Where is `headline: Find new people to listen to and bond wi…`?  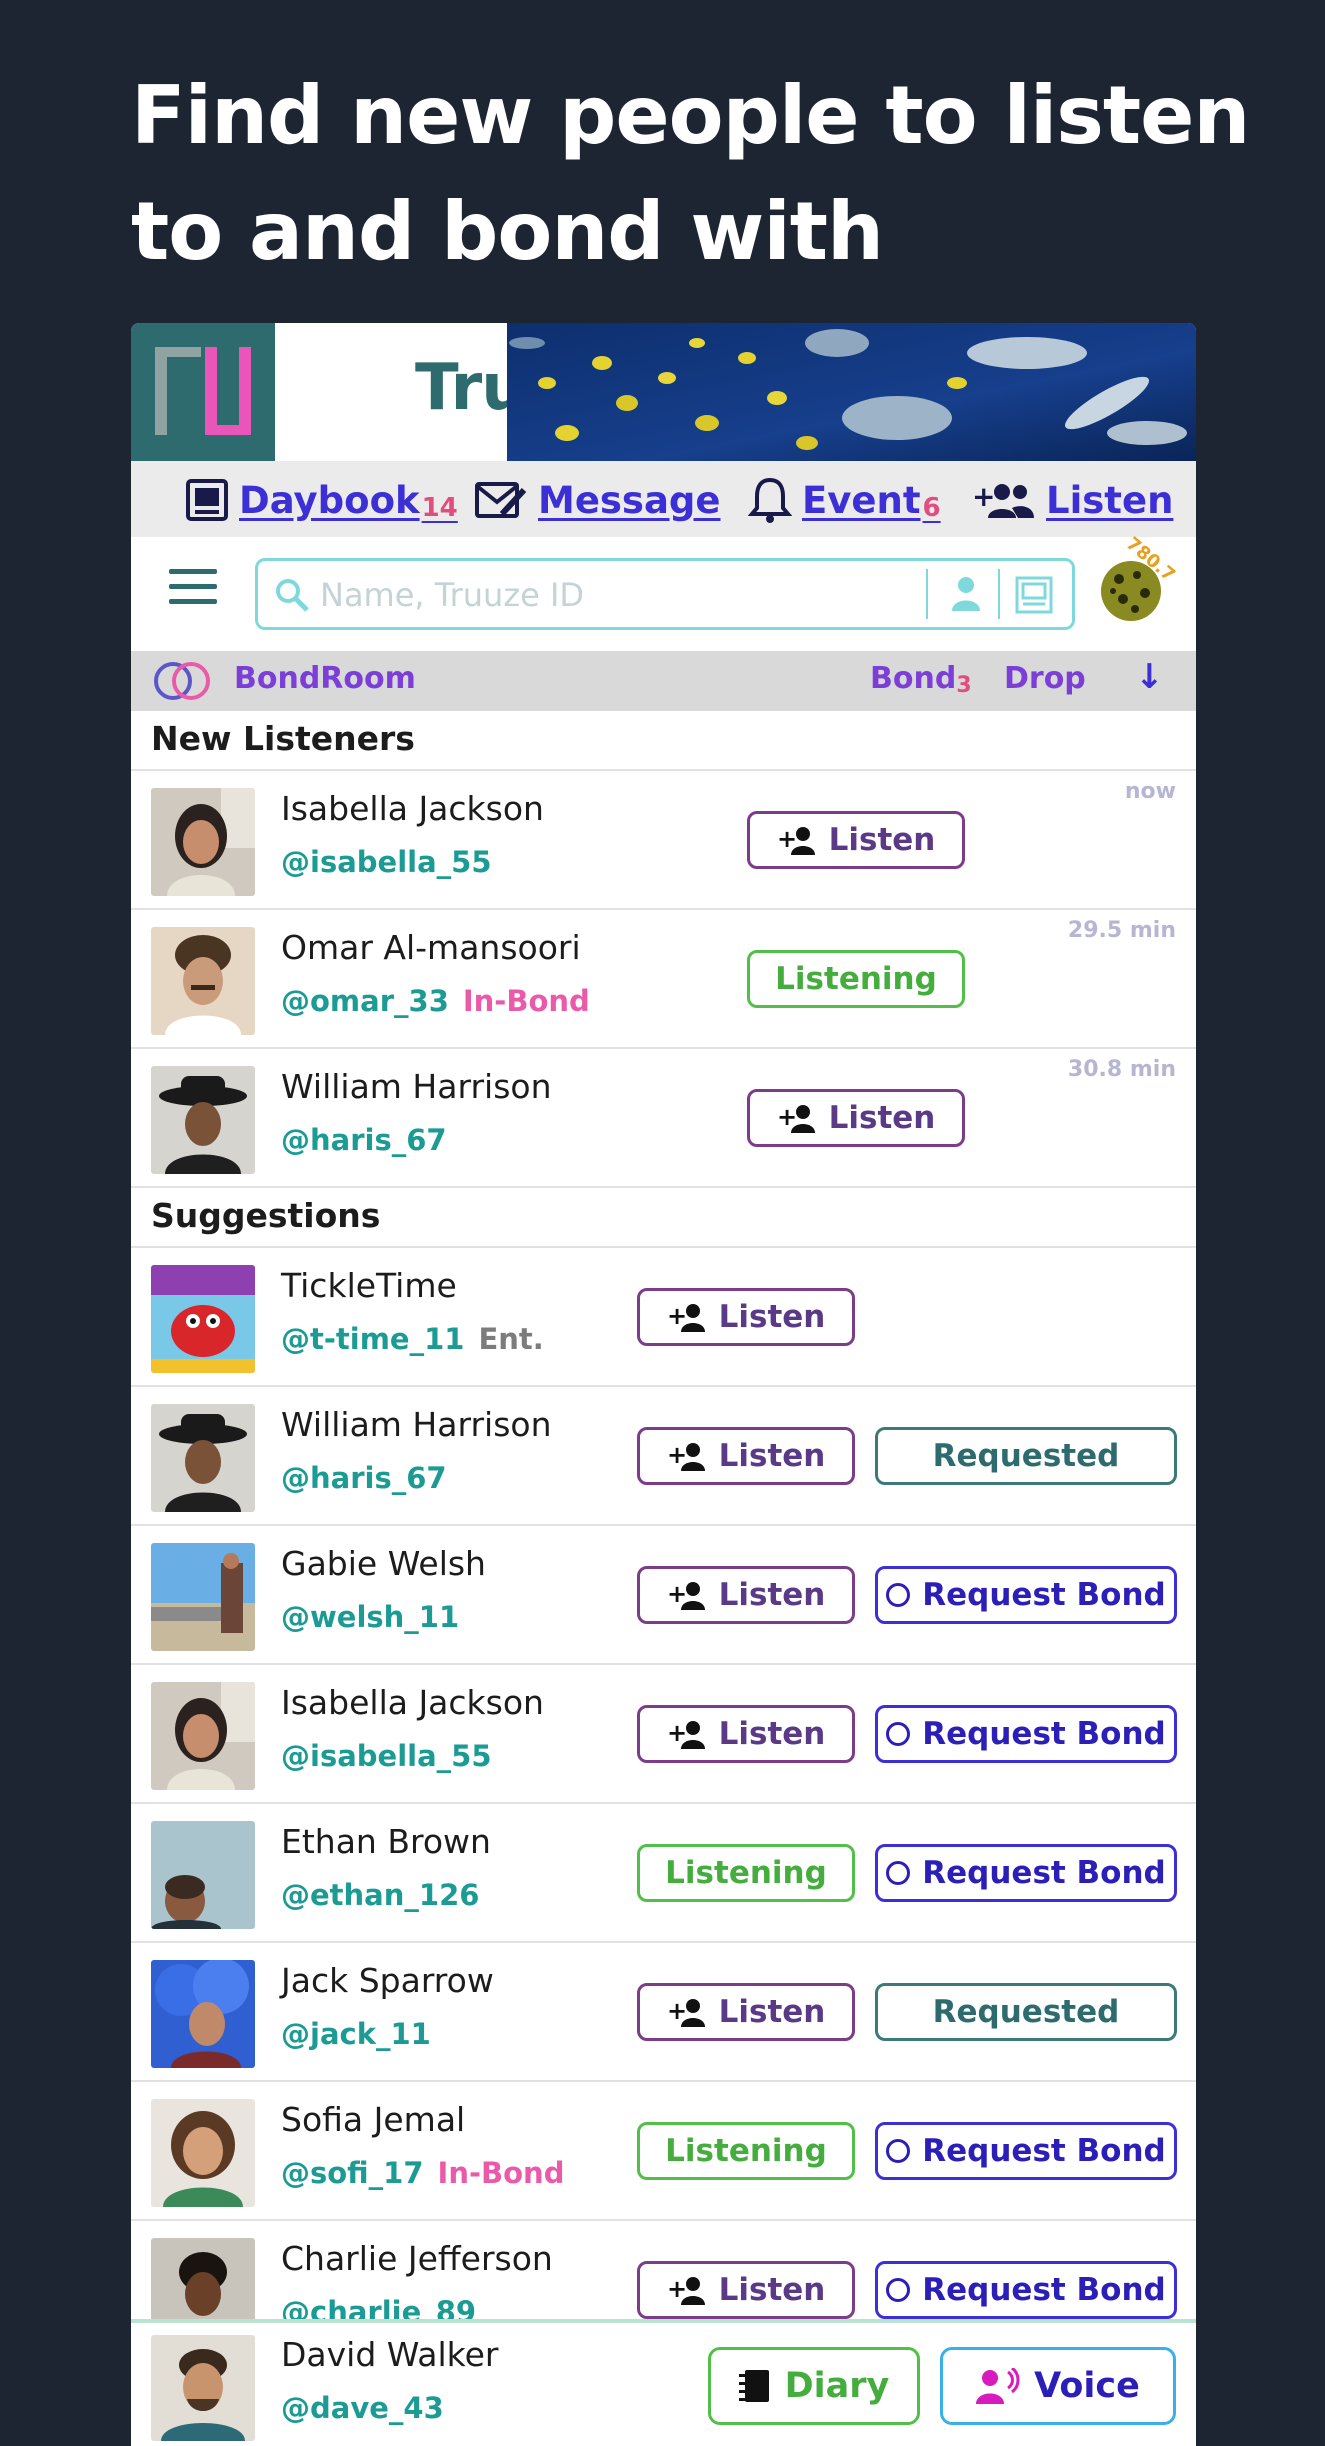
headline: Find new people to listen to and bond wi… is located at coordinates (690, 173).